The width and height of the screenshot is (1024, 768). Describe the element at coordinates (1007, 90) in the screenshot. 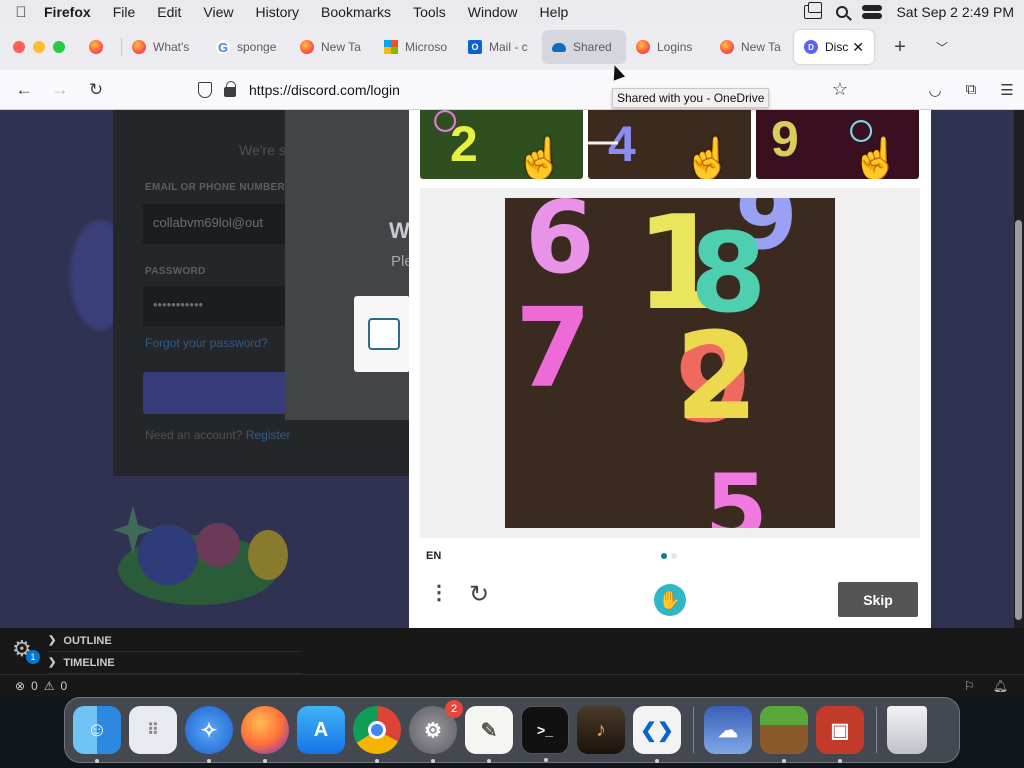

I see `hamburger-menu-icon: ☰` at that location.